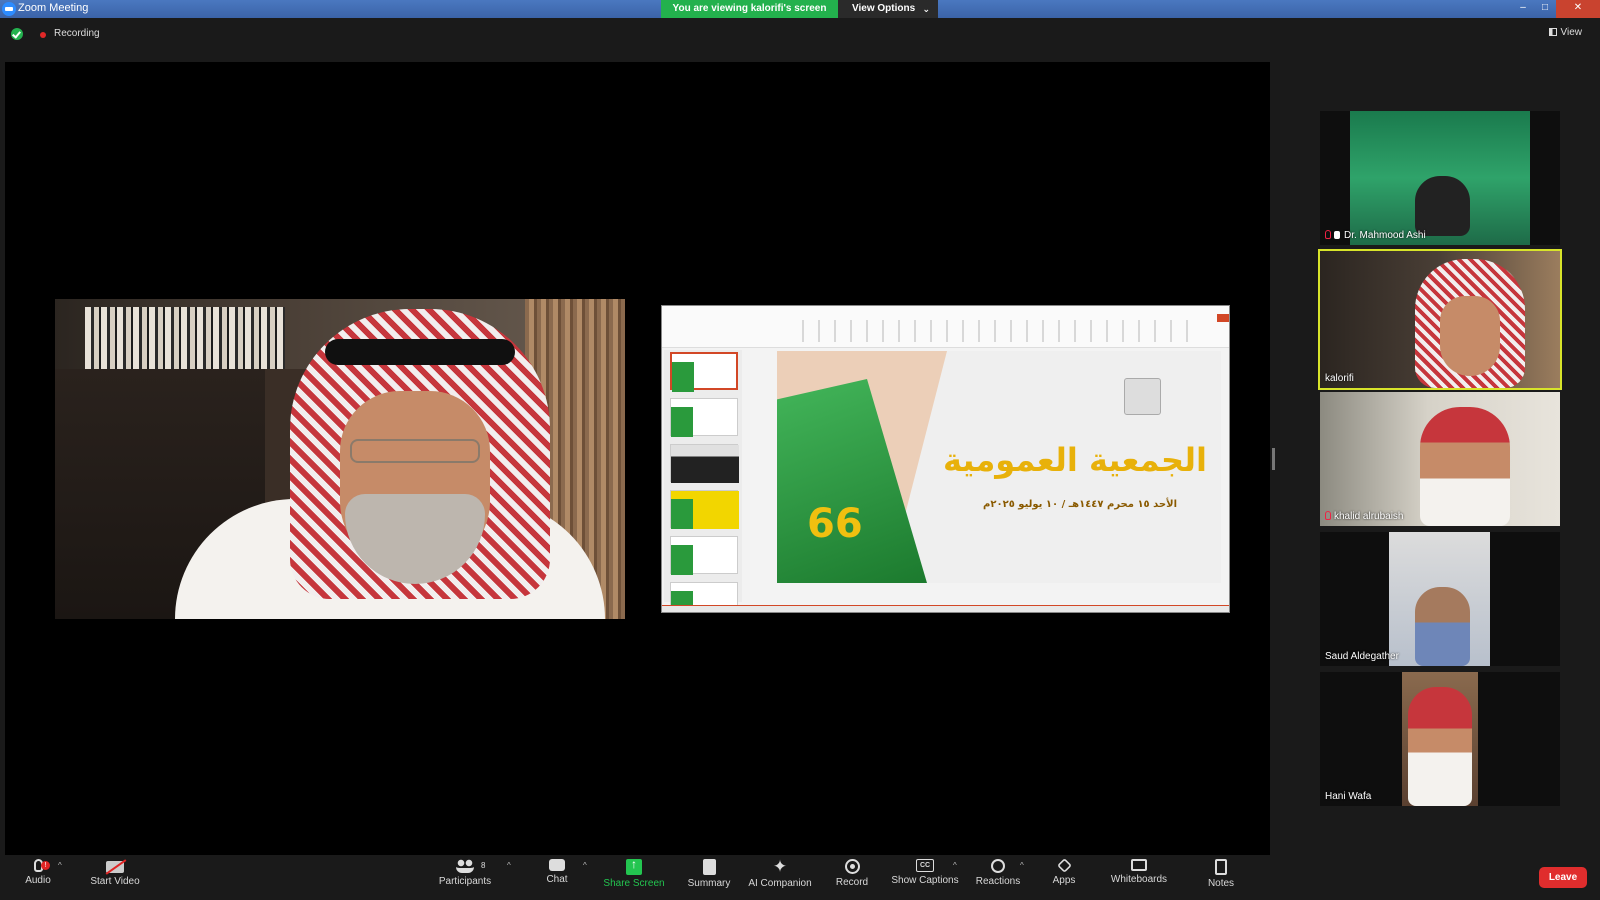  I want to click on window-controls: – □ ✕, so click(1556, 9).